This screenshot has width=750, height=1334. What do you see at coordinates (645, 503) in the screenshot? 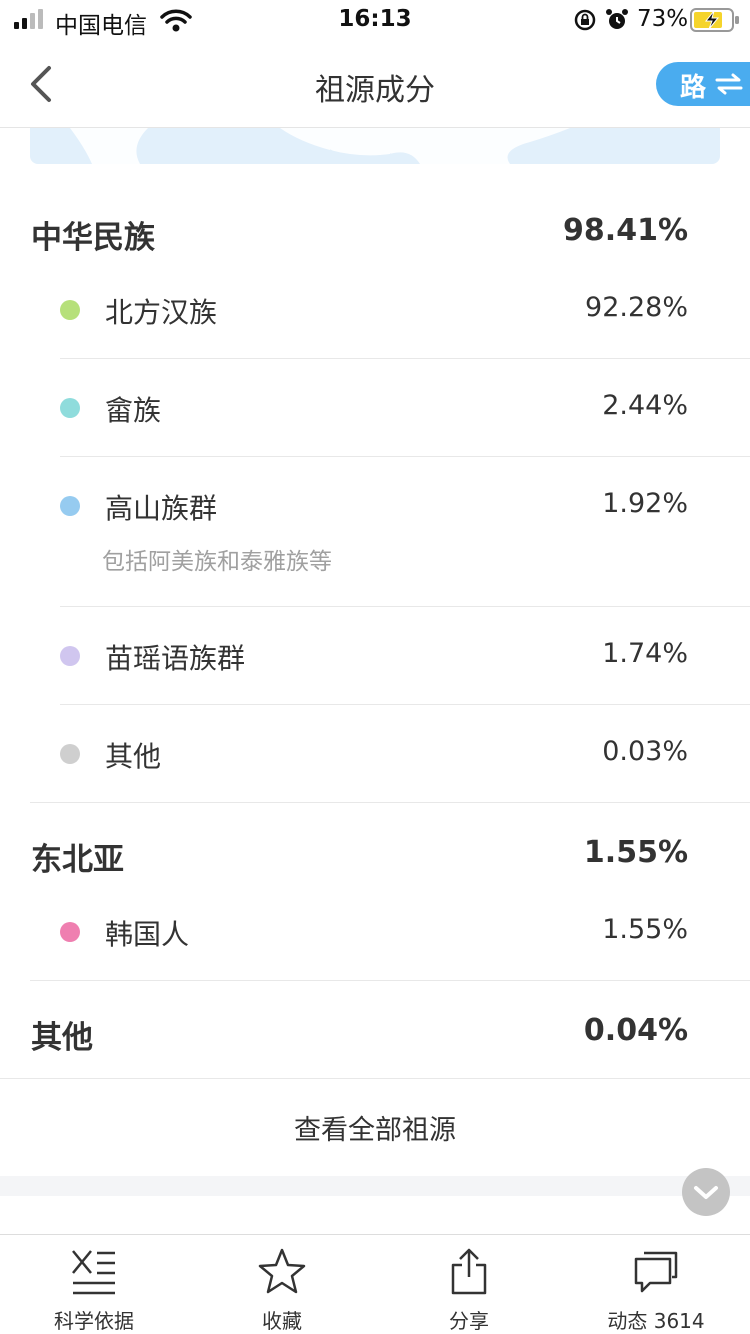
I see `item-percent: 1.92%` at bounding box center [645, 503].